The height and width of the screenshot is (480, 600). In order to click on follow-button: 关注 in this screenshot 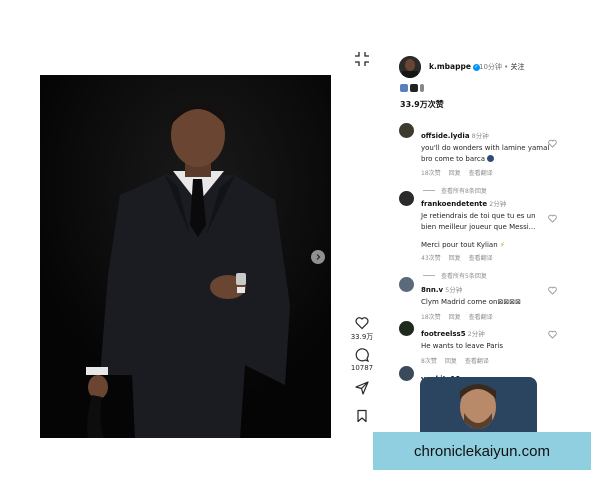, I will do `click(518, 67)`.